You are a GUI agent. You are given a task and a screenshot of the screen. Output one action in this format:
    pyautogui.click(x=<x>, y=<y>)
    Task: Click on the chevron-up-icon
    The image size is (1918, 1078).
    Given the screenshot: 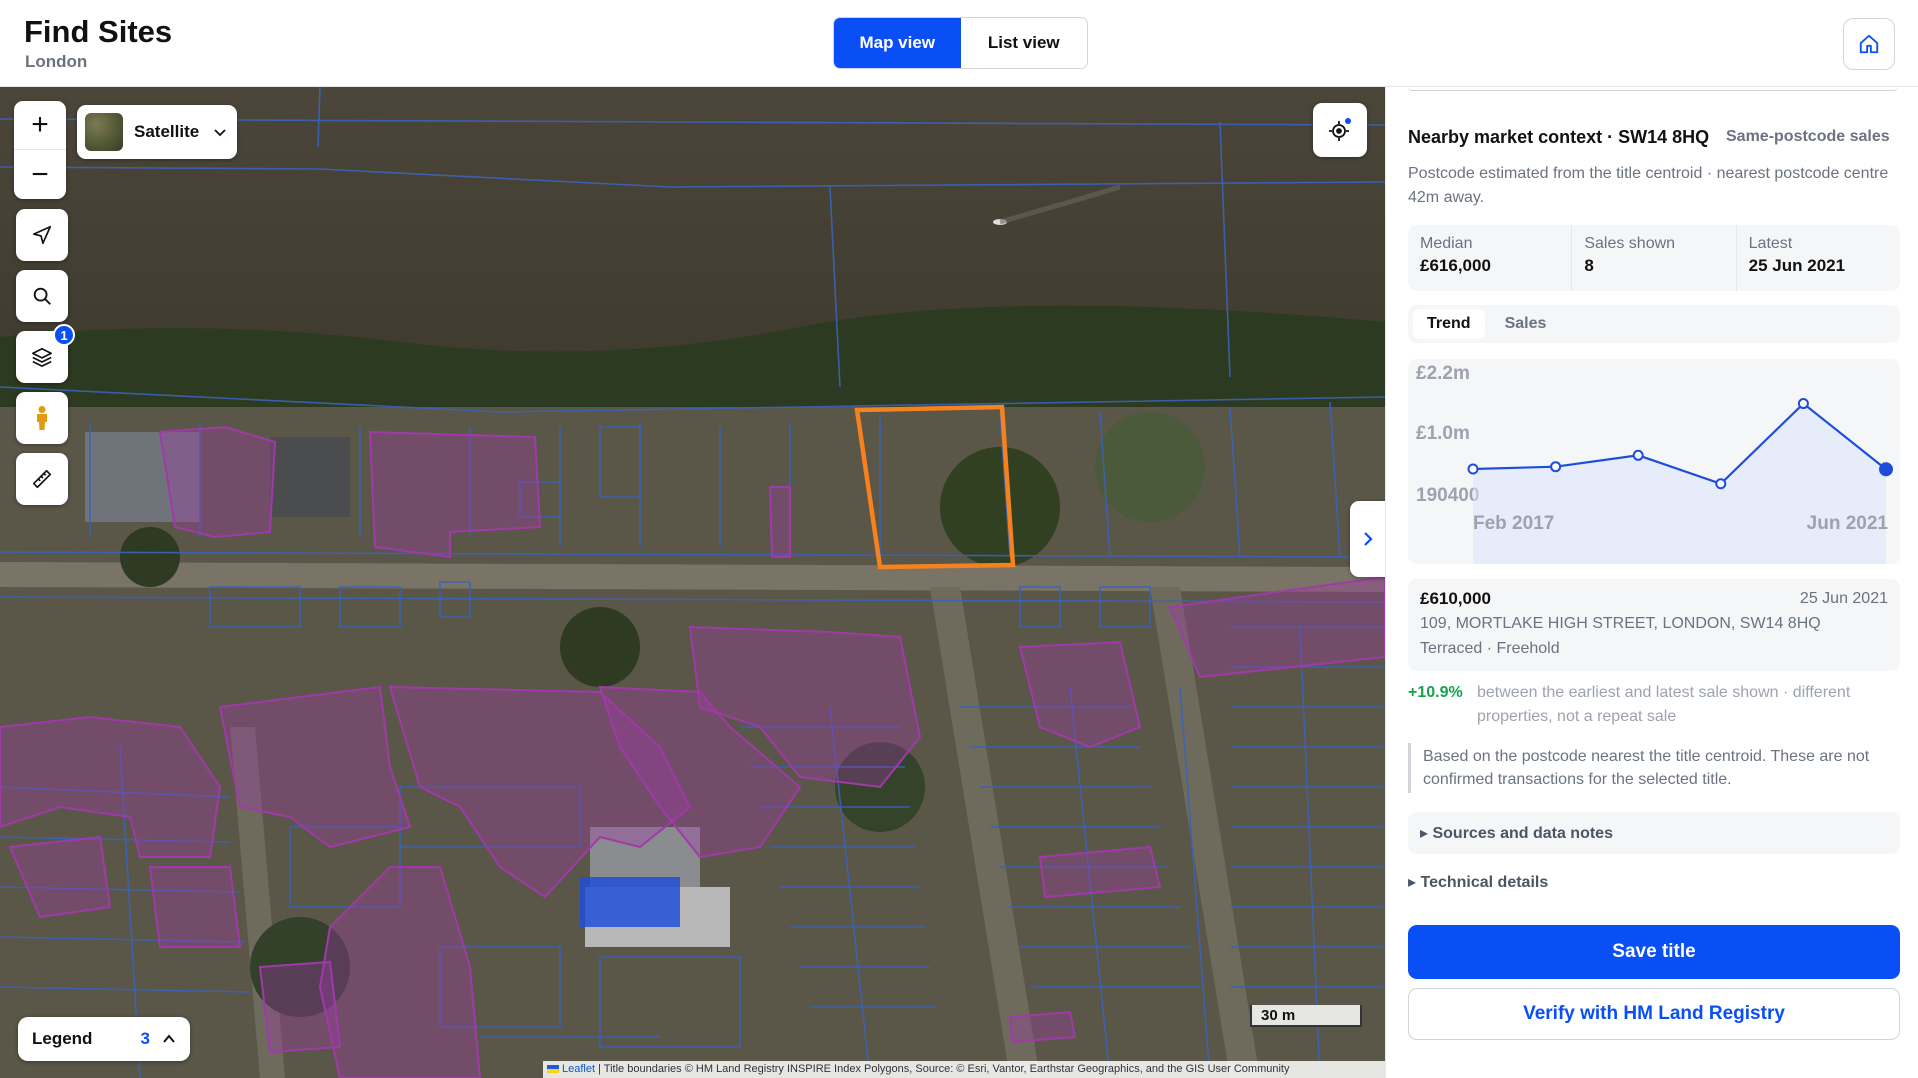 What is the action you would take?
    pyautogui.click(x=169, y=1038)
    